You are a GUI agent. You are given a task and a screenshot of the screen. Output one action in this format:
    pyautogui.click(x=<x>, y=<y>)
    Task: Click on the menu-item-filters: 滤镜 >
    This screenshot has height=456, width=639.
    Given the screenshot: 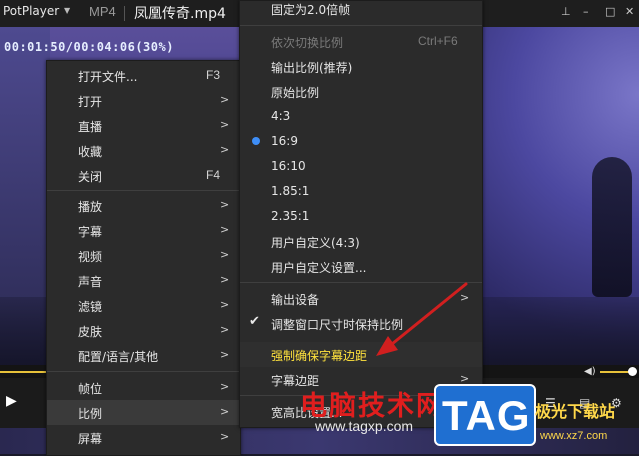 What is the action you would take?
    pyautogui.click(x=143, y=305)
    